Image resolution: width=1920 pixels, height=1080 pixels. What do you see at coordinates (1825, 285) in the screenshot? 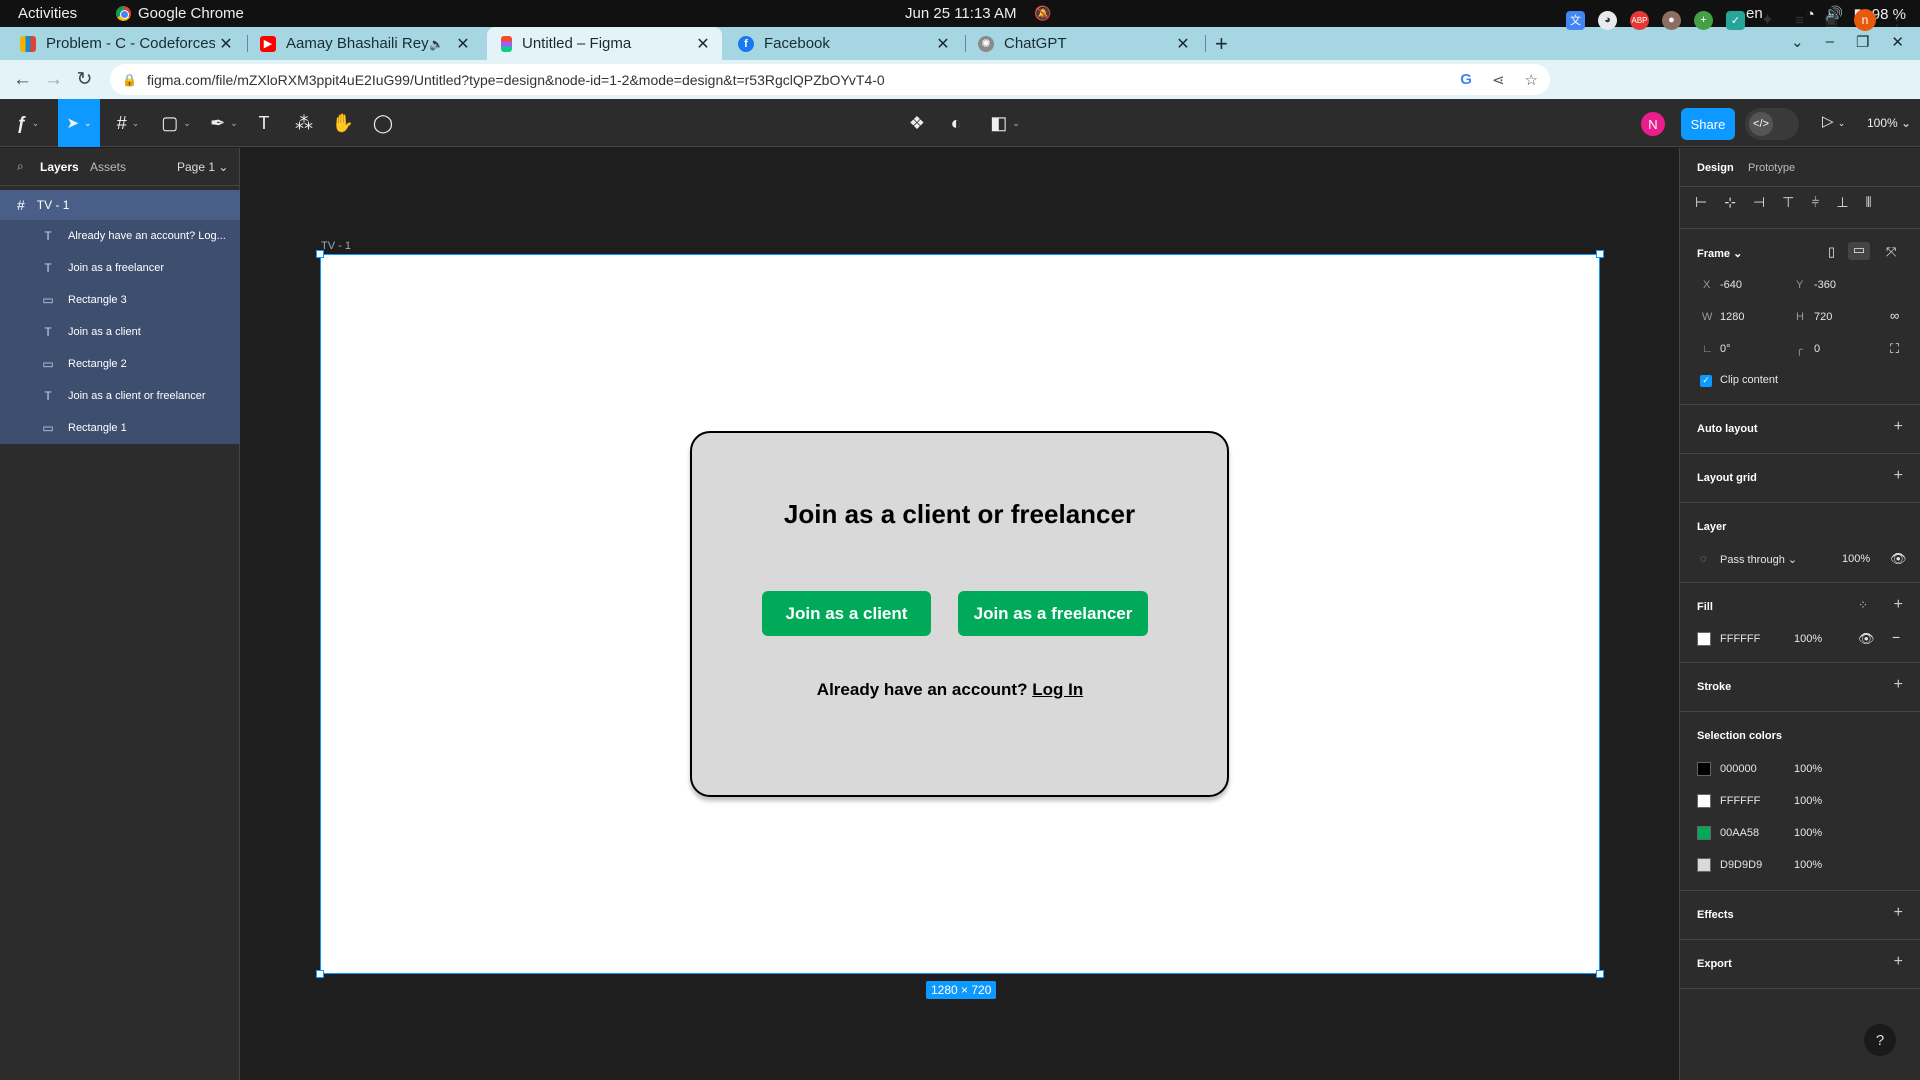
I see `y-input: -360` at bounding box center [1825, 285].